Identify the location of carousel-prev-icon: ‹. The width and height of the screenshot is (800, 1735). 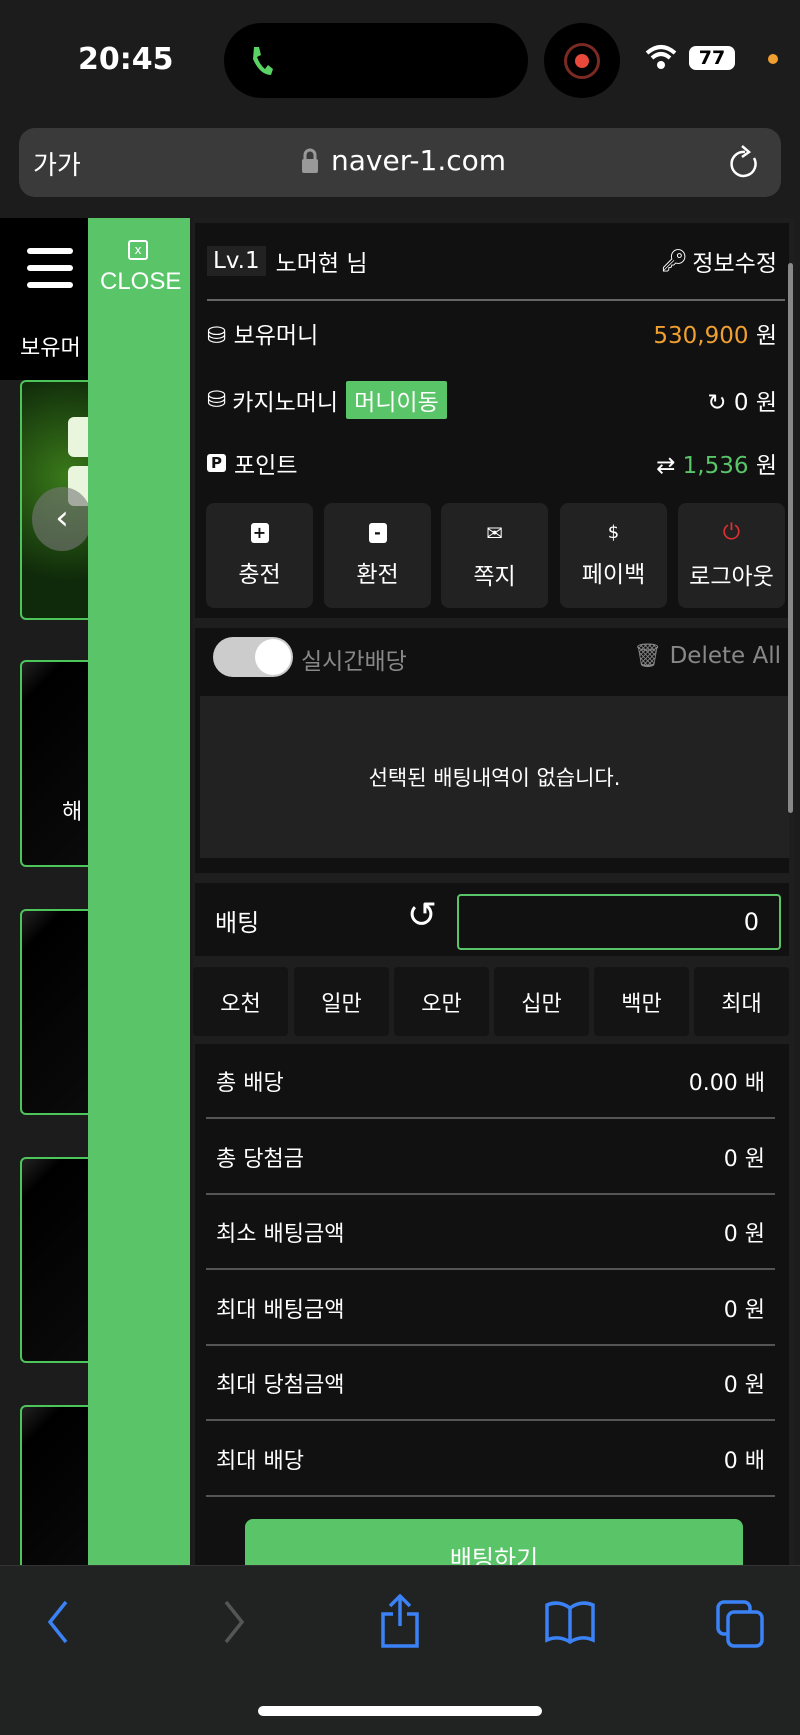
(62, 519).